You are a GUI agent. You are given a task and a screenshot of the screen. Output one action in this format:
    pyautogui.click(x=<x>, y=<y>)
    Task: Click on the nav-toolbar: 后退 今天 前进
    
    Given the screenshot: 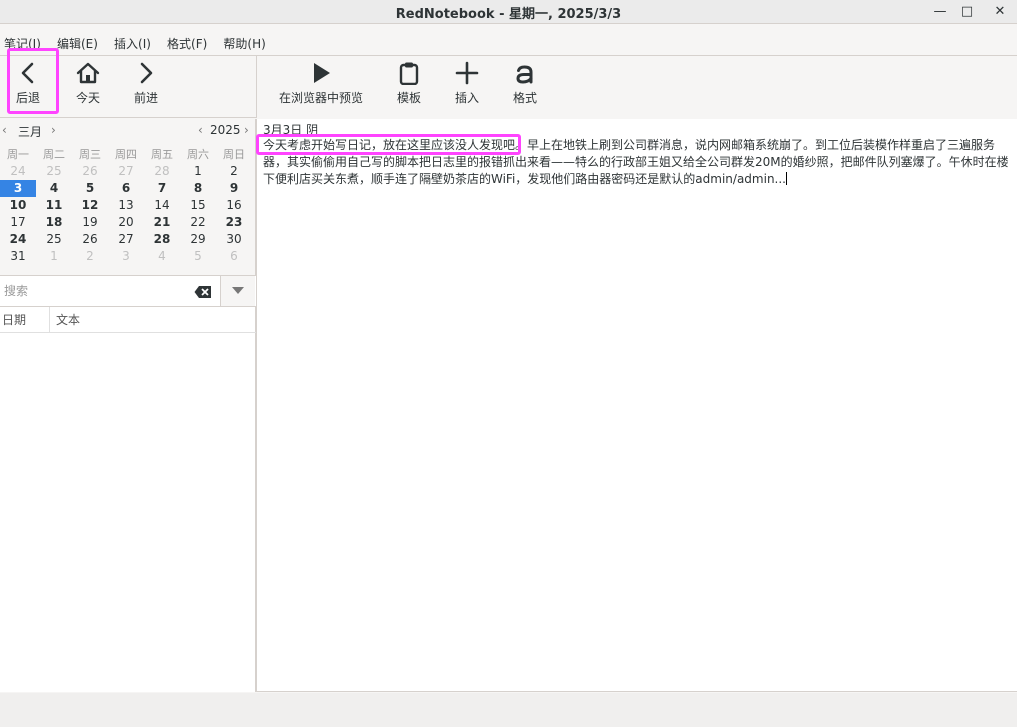 What is the action you would take?
    pyautogui.click(x=128, y=86)
    